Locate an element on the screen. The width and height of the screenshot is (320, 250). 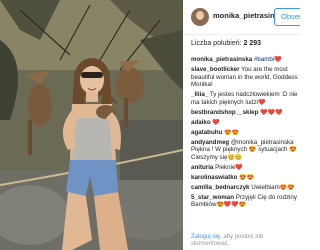
comment-author: karolinaswiatko is located at coordinates (214, 177).